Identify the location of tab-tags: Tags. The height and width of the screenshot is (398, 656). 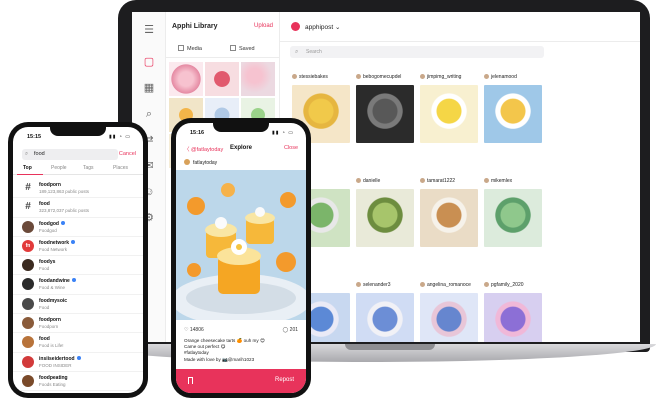
(88, 168).